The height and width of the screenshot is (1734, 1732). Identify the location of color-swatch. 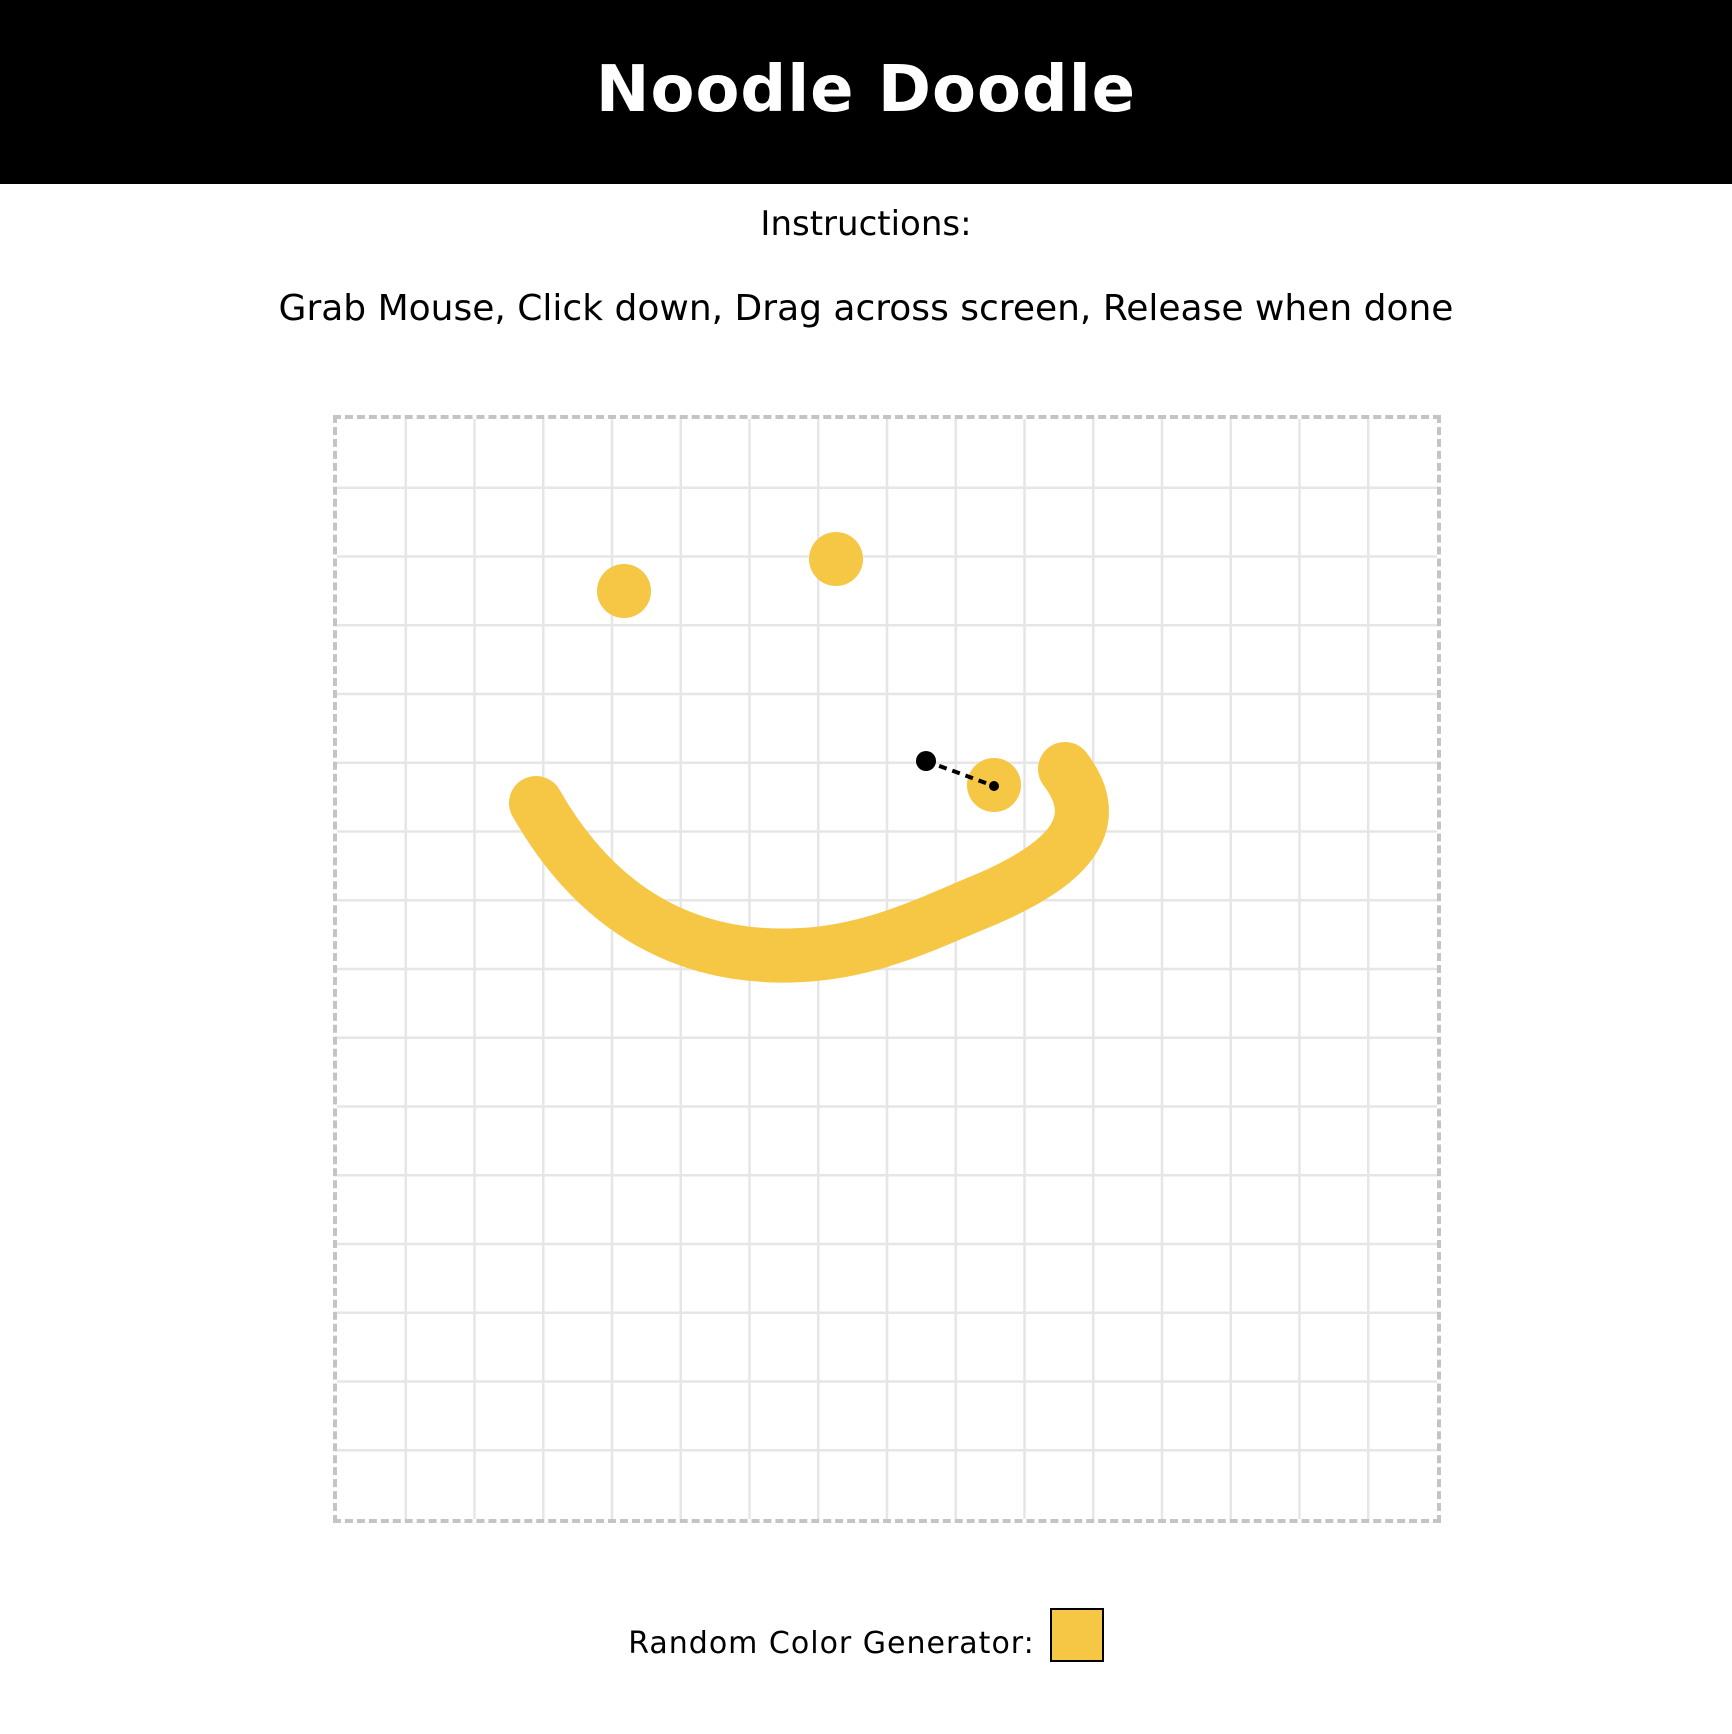
(1076, 1635).